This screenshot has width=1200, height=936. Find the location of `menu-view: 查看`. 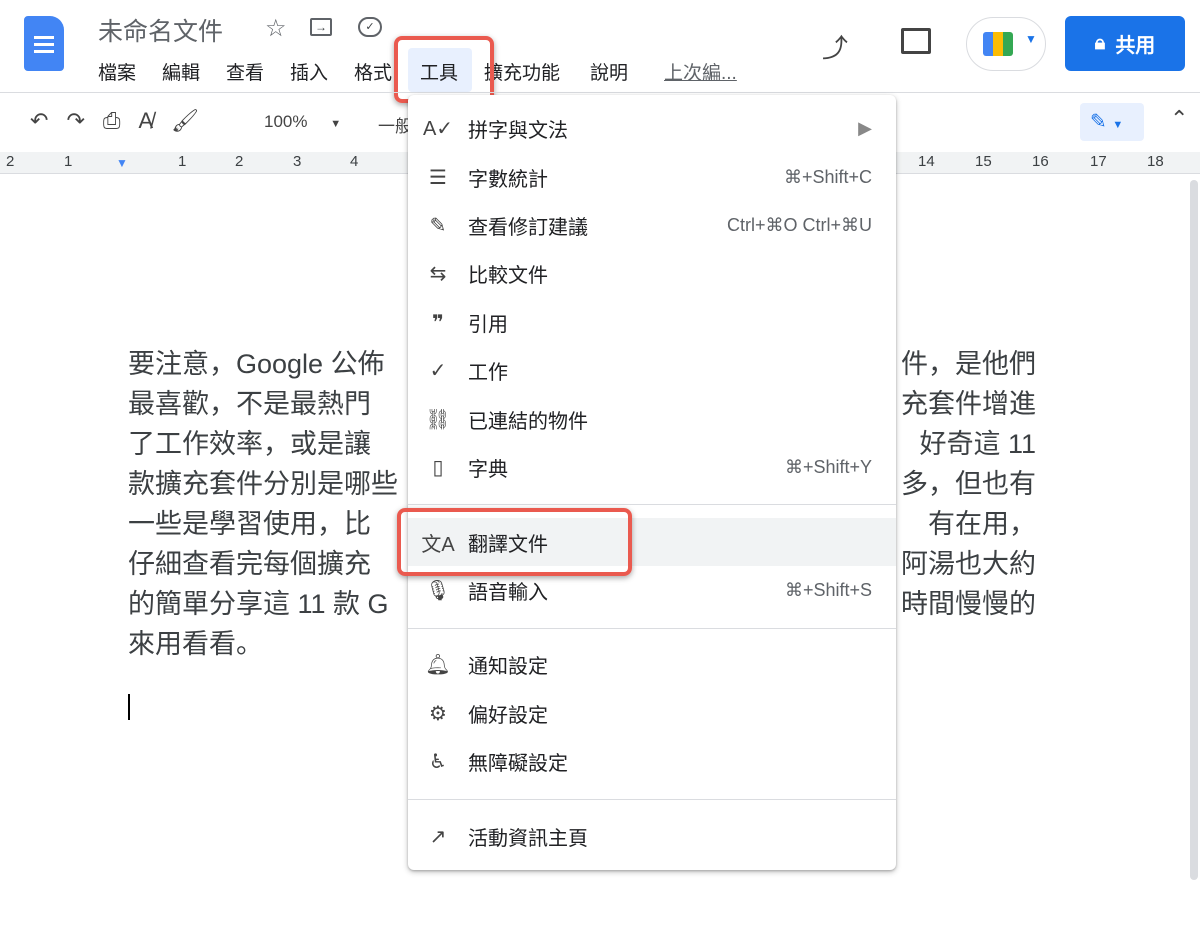

menu-view: 查看 is located at coordinates (245, 71).